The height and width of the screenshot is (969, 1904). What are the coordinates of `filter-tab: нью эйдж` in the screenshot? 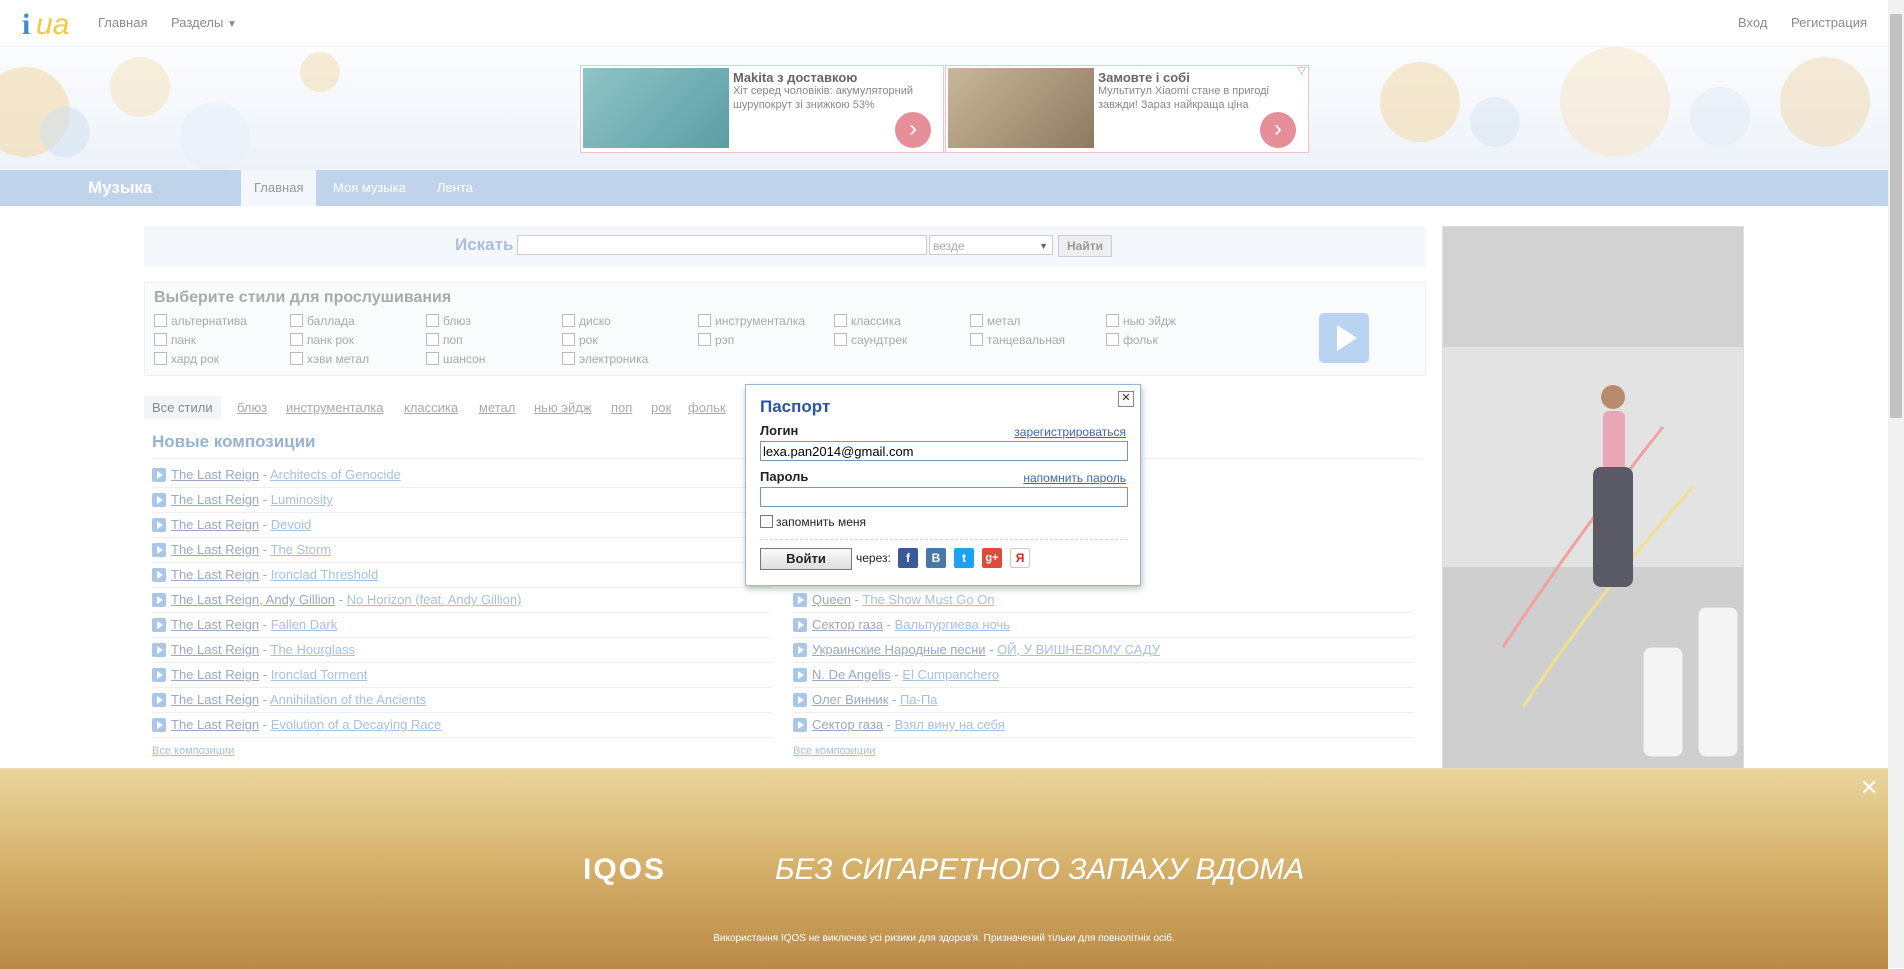 It's located at (563, 407).